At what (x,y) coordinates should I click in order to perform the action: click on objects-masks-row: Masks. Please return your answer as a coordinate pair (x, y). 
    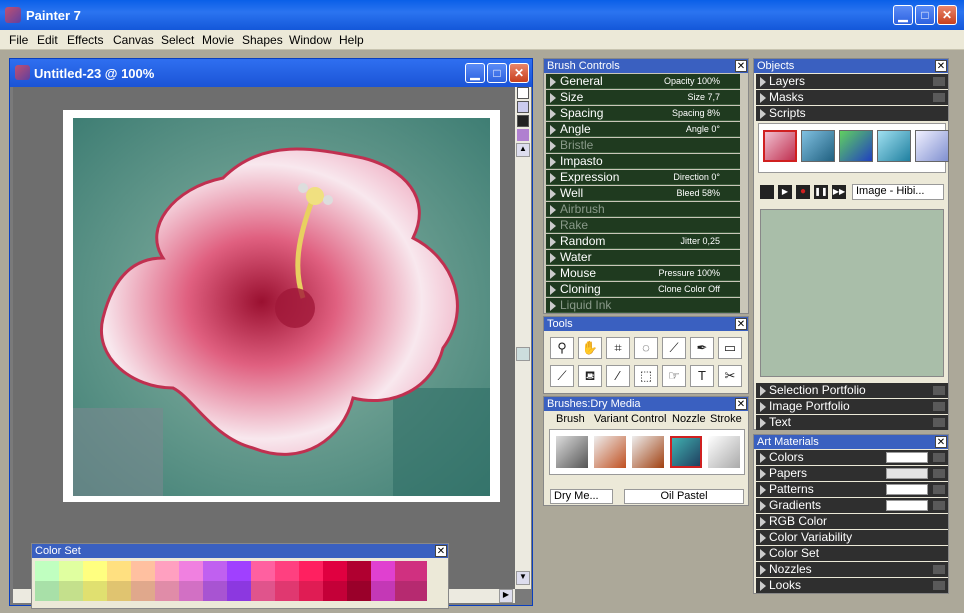
    Looking at the image, I should click on (852, 97).